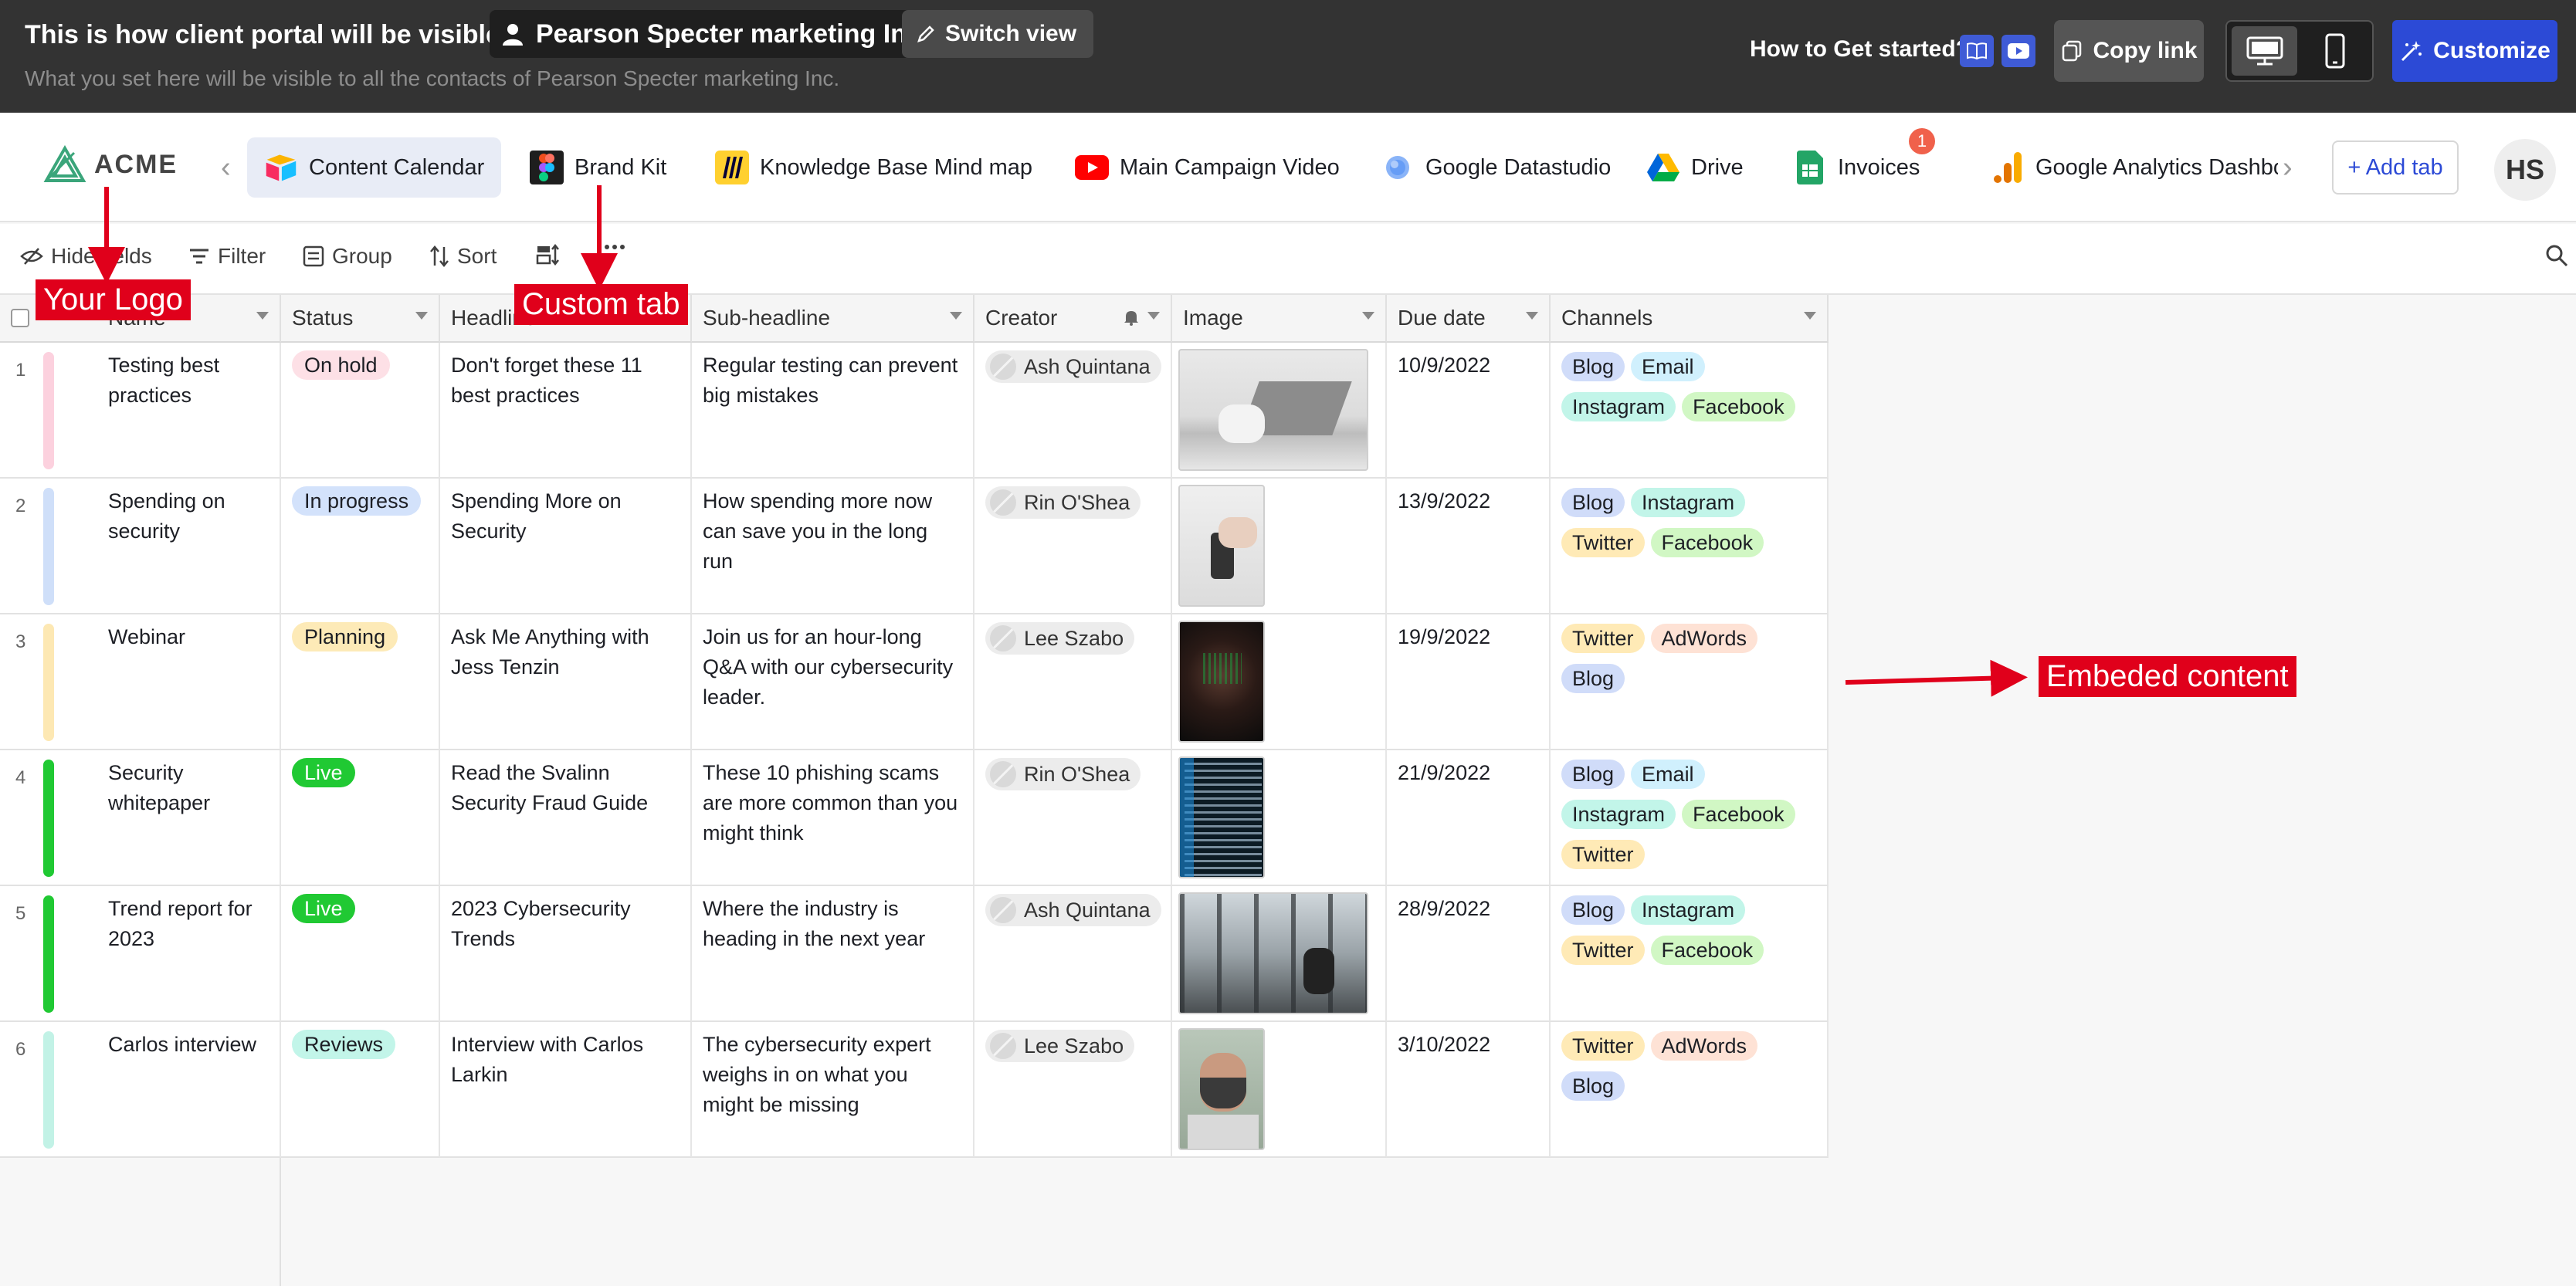 Image resolution: width=2576 pixels, height=1286 pixels. Describe the element at coordinates (2474, 51) in the screenshot. I see `customize-button: Customize` at that location.